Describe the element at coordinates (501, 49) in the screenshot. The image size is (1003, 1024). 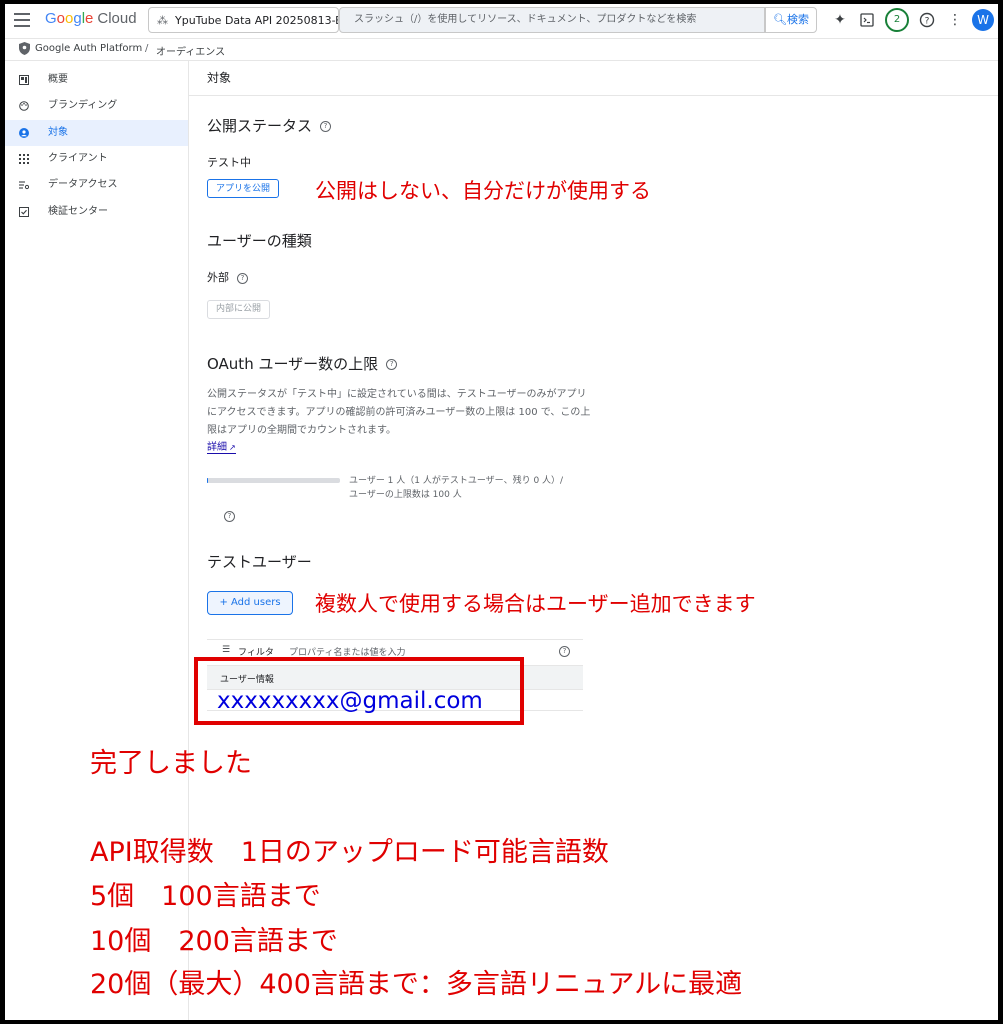
I see `breadcrumb: Google Auth Platform / オーディエンス` at that location.